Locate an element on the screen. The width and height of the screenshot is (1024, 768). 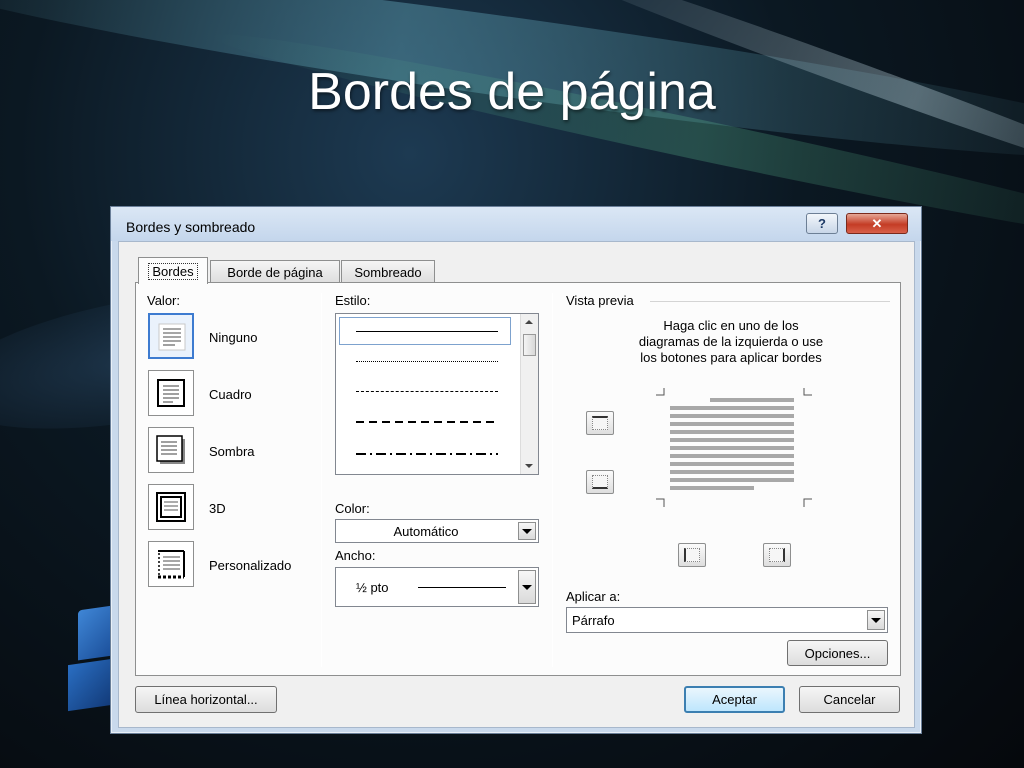
preview-label: Vista previa is located at coordinates (600, 300).